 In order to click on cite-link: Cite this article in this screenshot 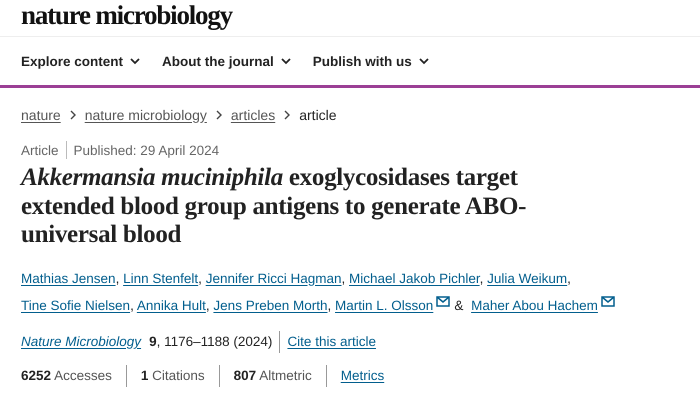, I will do `click(331, 341)`.